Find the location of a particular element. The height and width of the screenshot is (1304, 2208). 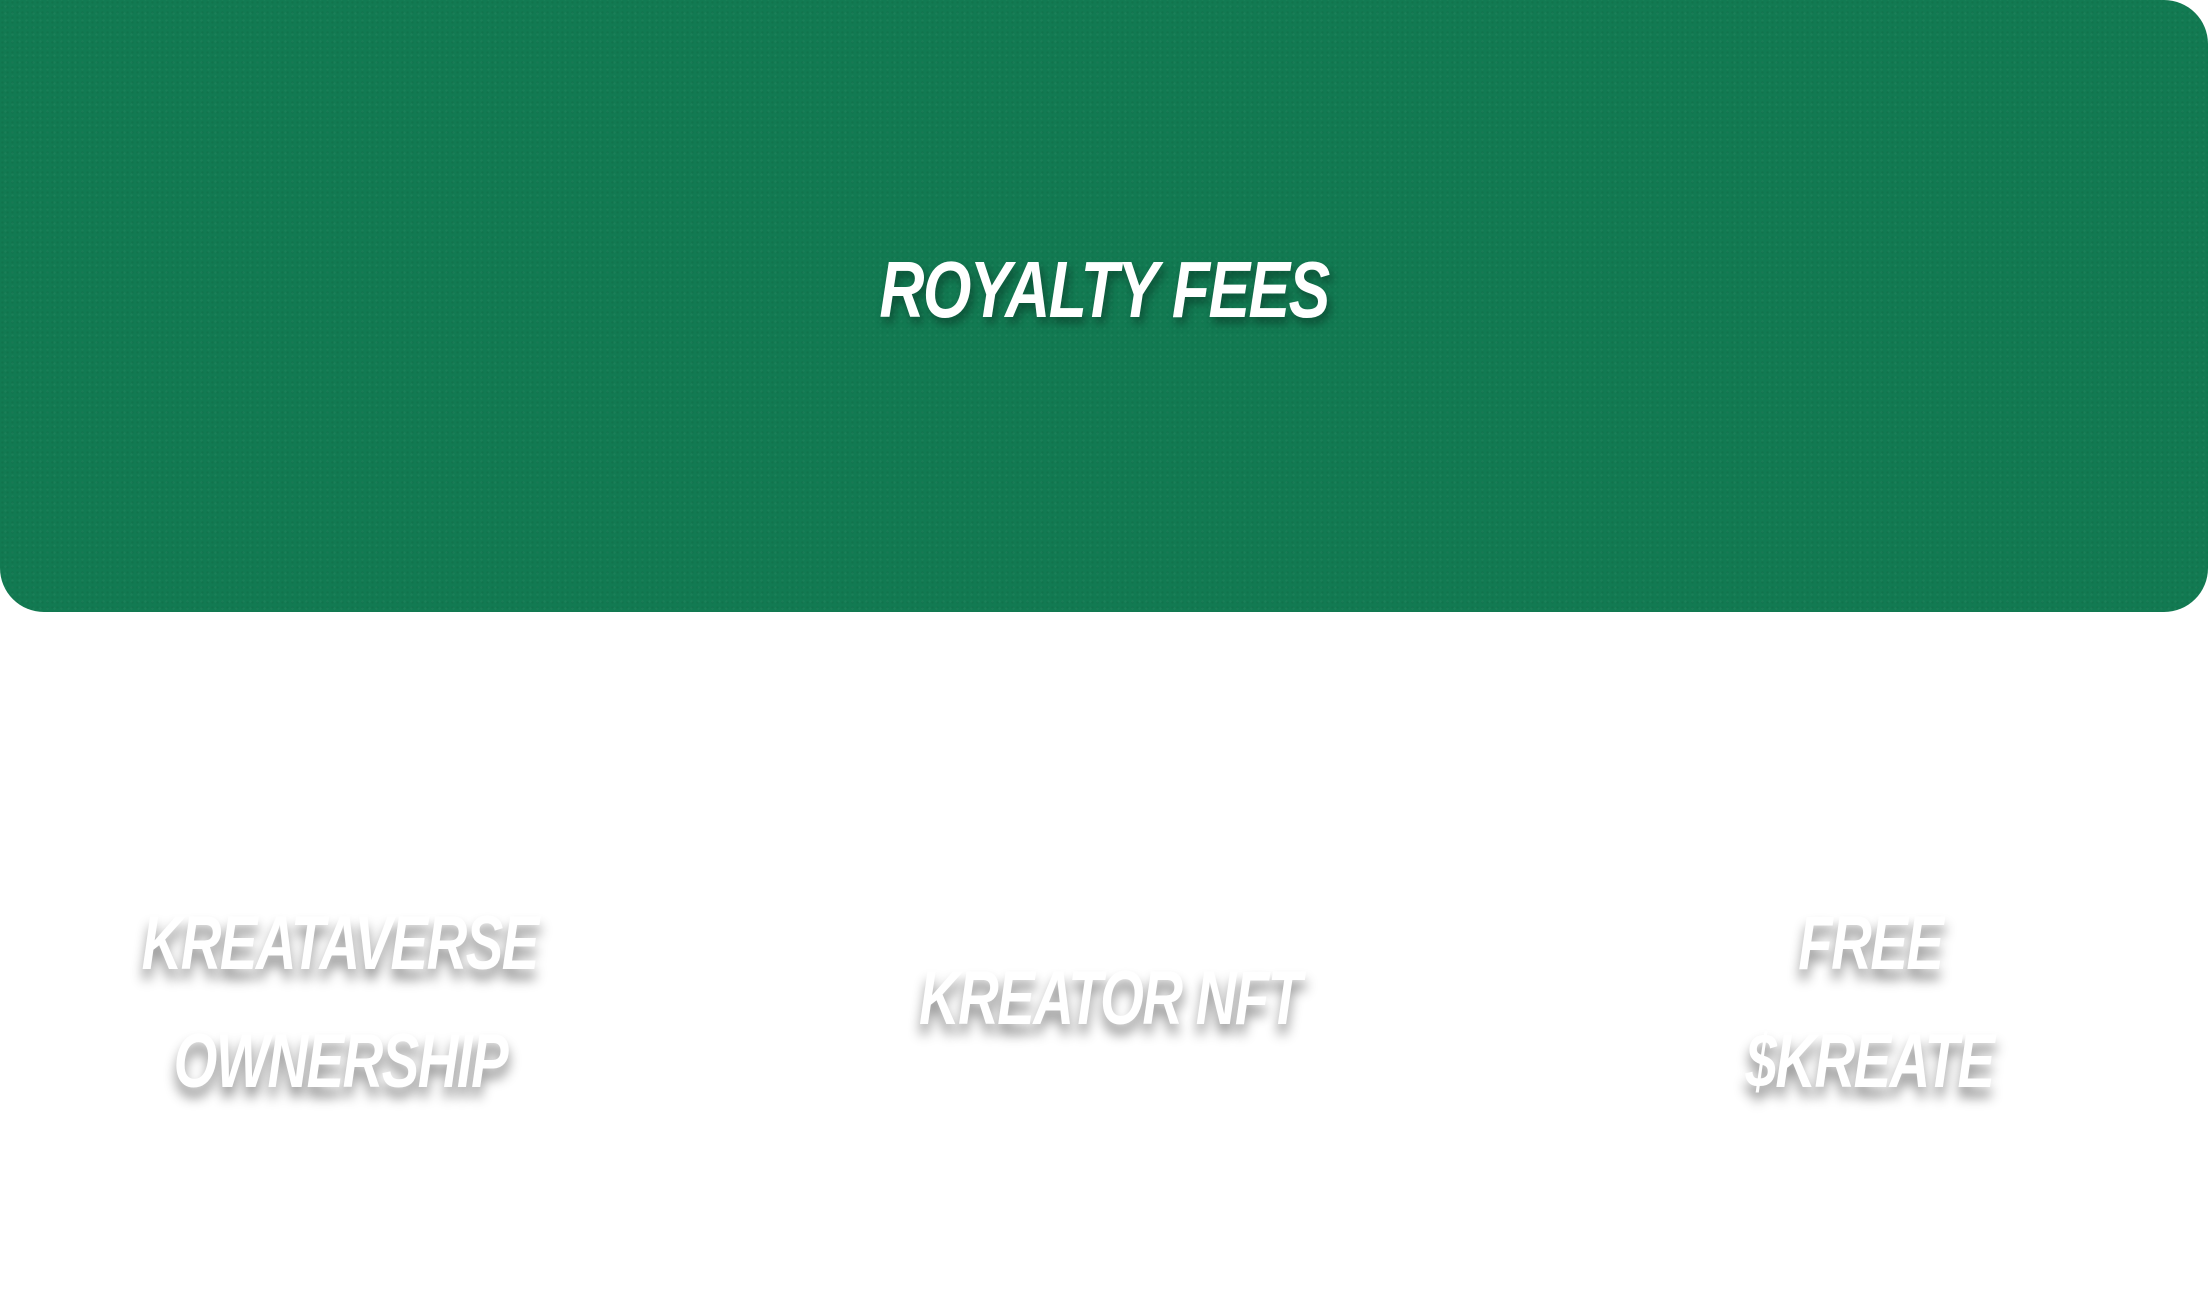

feature-kreator-nft: KREATOR NFT is located at coordinates (1110, 999).